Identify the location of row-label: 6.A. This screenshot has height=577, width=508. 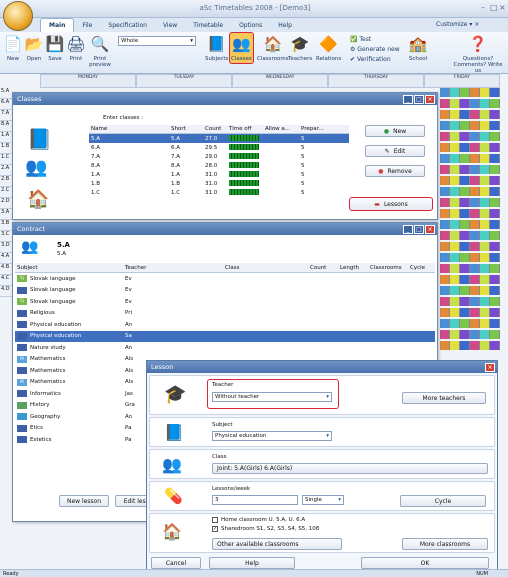
(6, 104).